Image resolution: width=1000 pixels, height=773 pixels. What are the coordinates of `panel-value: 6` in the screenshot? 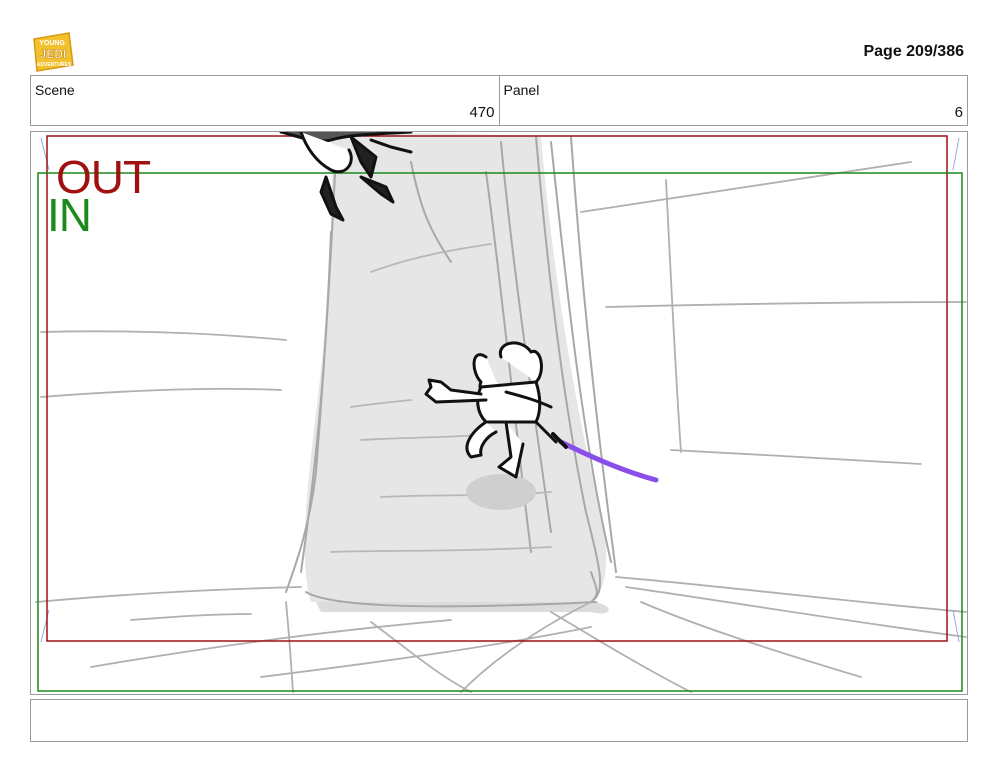 It's located at (958, 112).